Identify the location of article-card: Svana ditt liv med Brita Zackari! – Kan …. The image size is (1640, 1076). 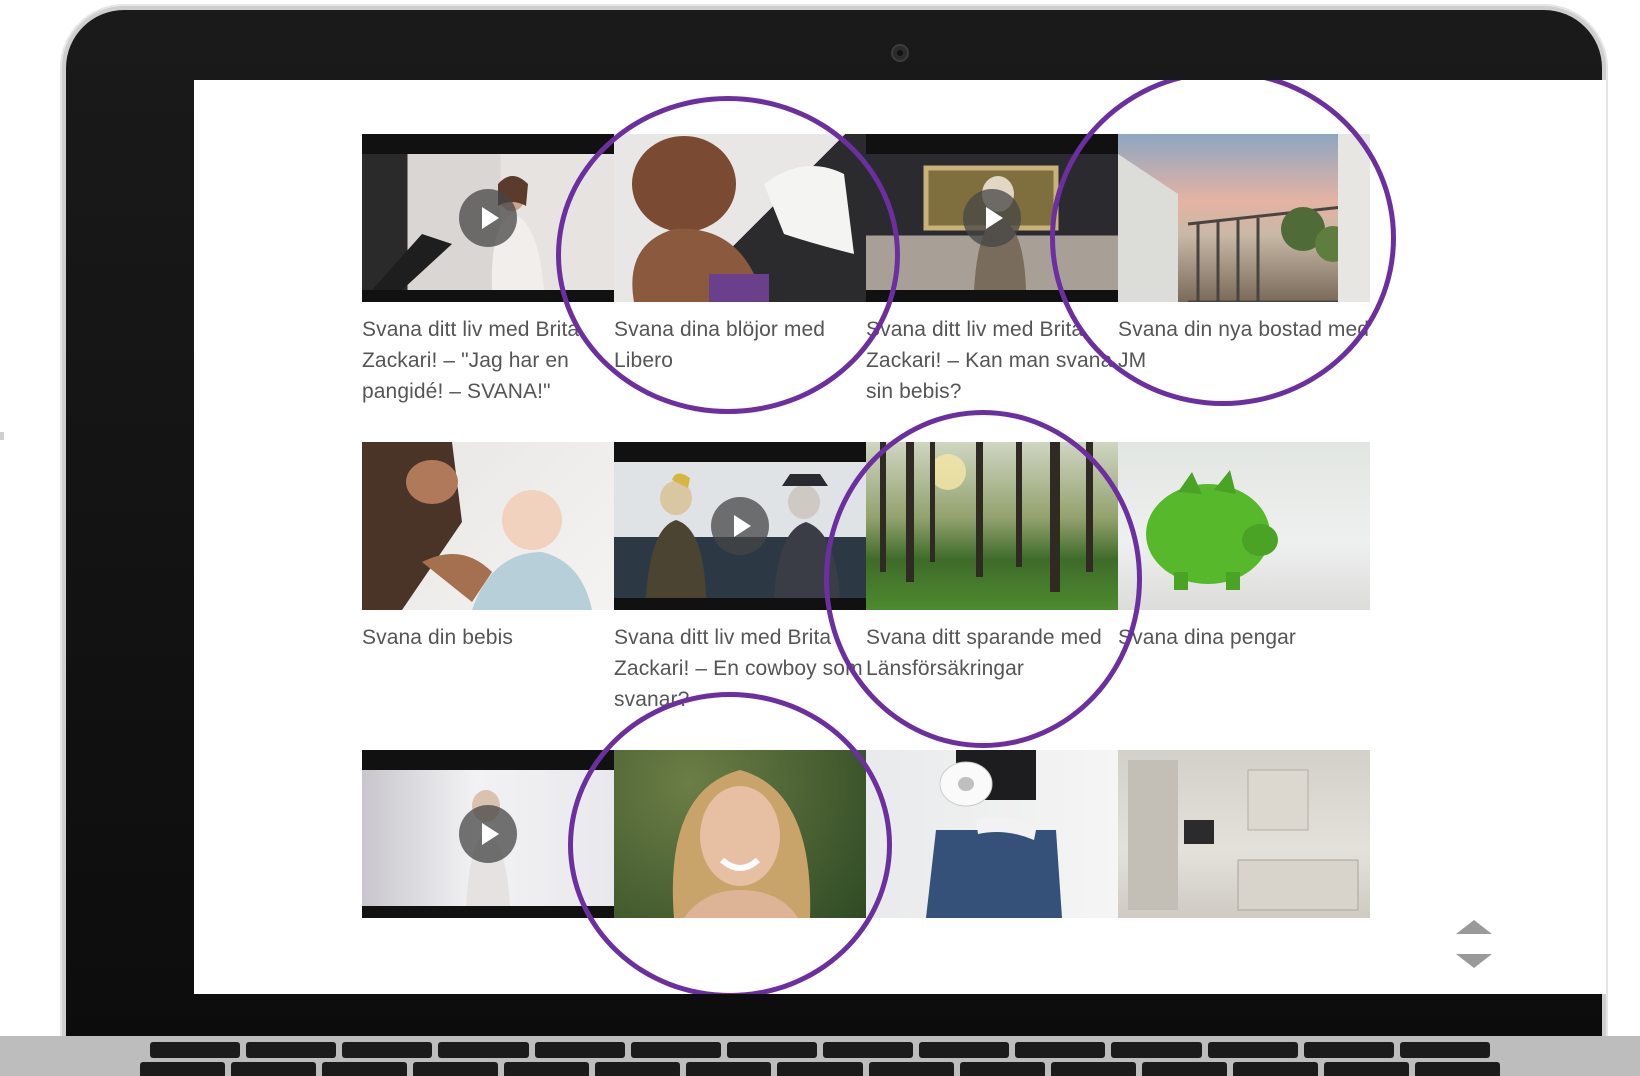
(992, 270).